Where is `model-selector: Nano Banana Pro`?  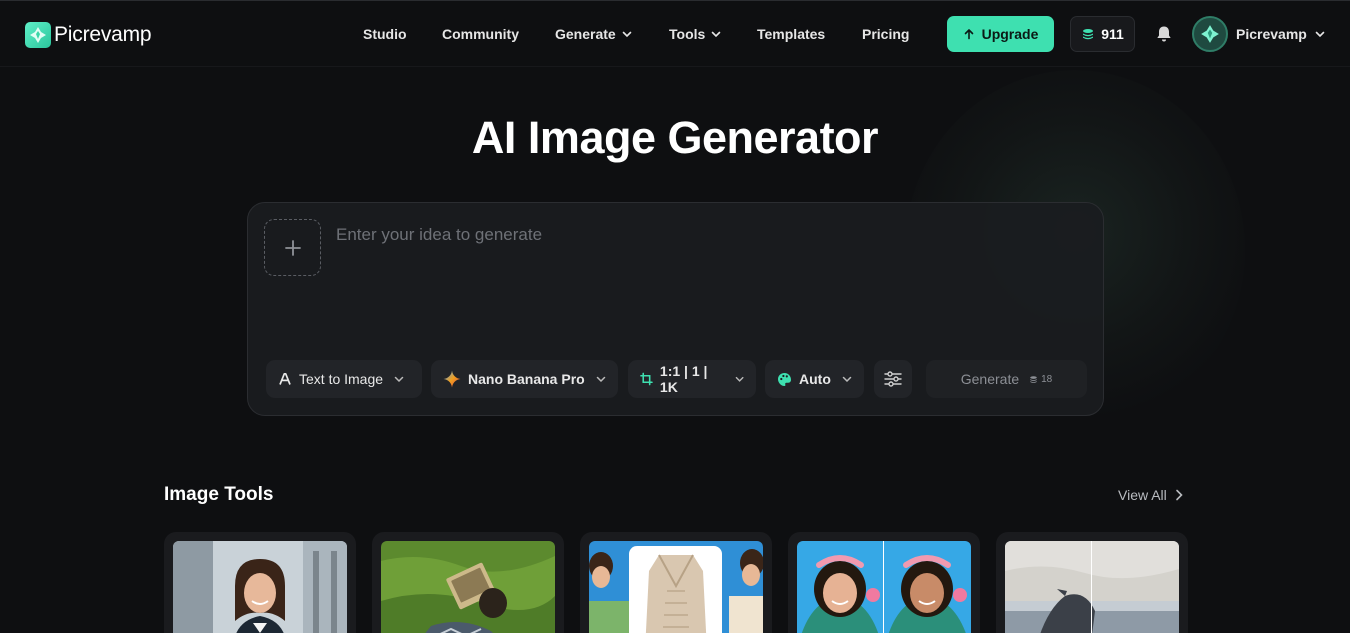 model-selector: Nano Banana Pro is located at coordinates (524, 379).